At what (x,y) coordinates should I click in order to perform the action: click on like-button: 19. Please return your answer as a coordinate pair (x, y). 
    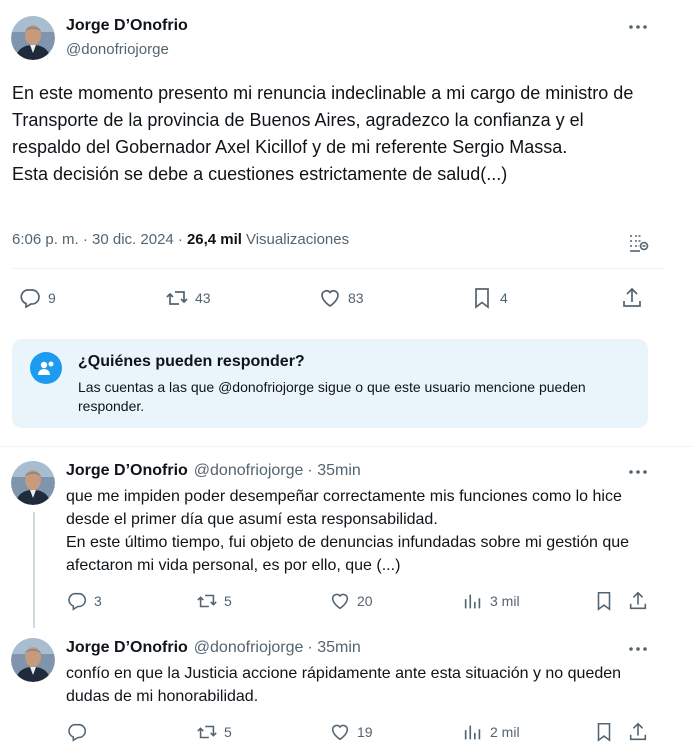
    Looking at the image, I should click on (351, 732).